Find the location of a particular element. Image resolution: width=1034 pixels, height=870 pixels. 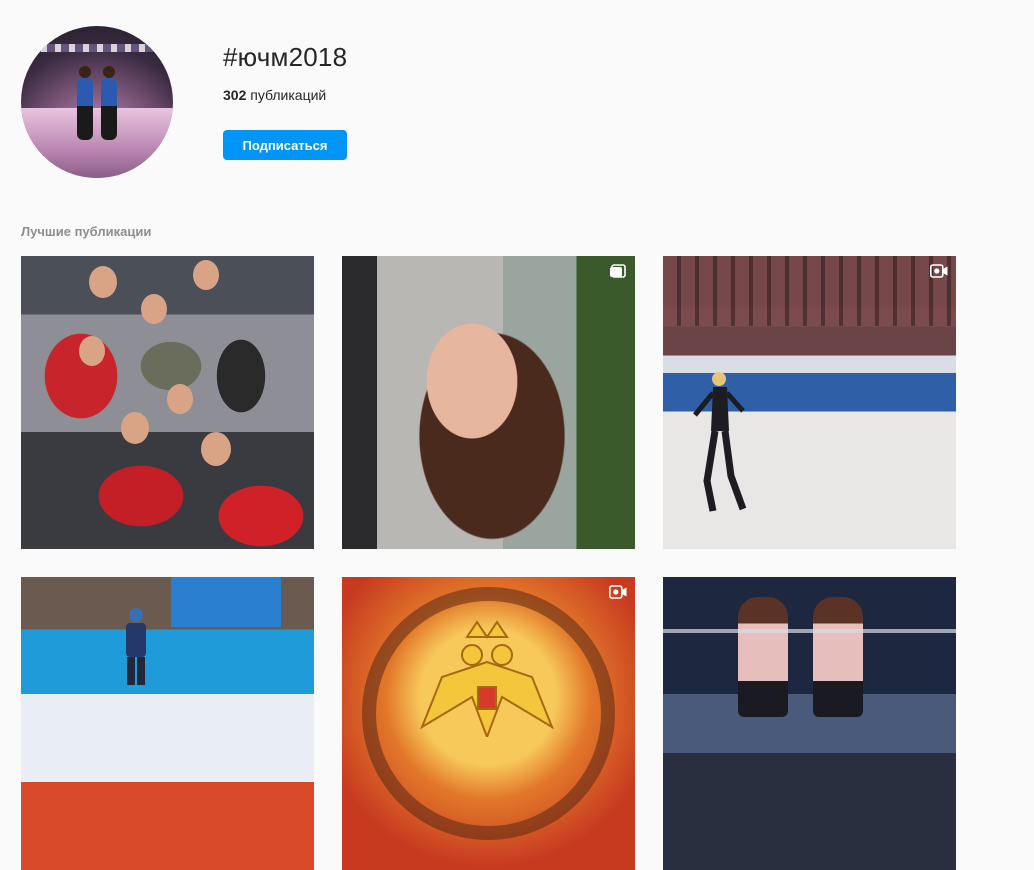

tag-info: #ючм2018 302 публикаций is located at coordinates (285, 72).